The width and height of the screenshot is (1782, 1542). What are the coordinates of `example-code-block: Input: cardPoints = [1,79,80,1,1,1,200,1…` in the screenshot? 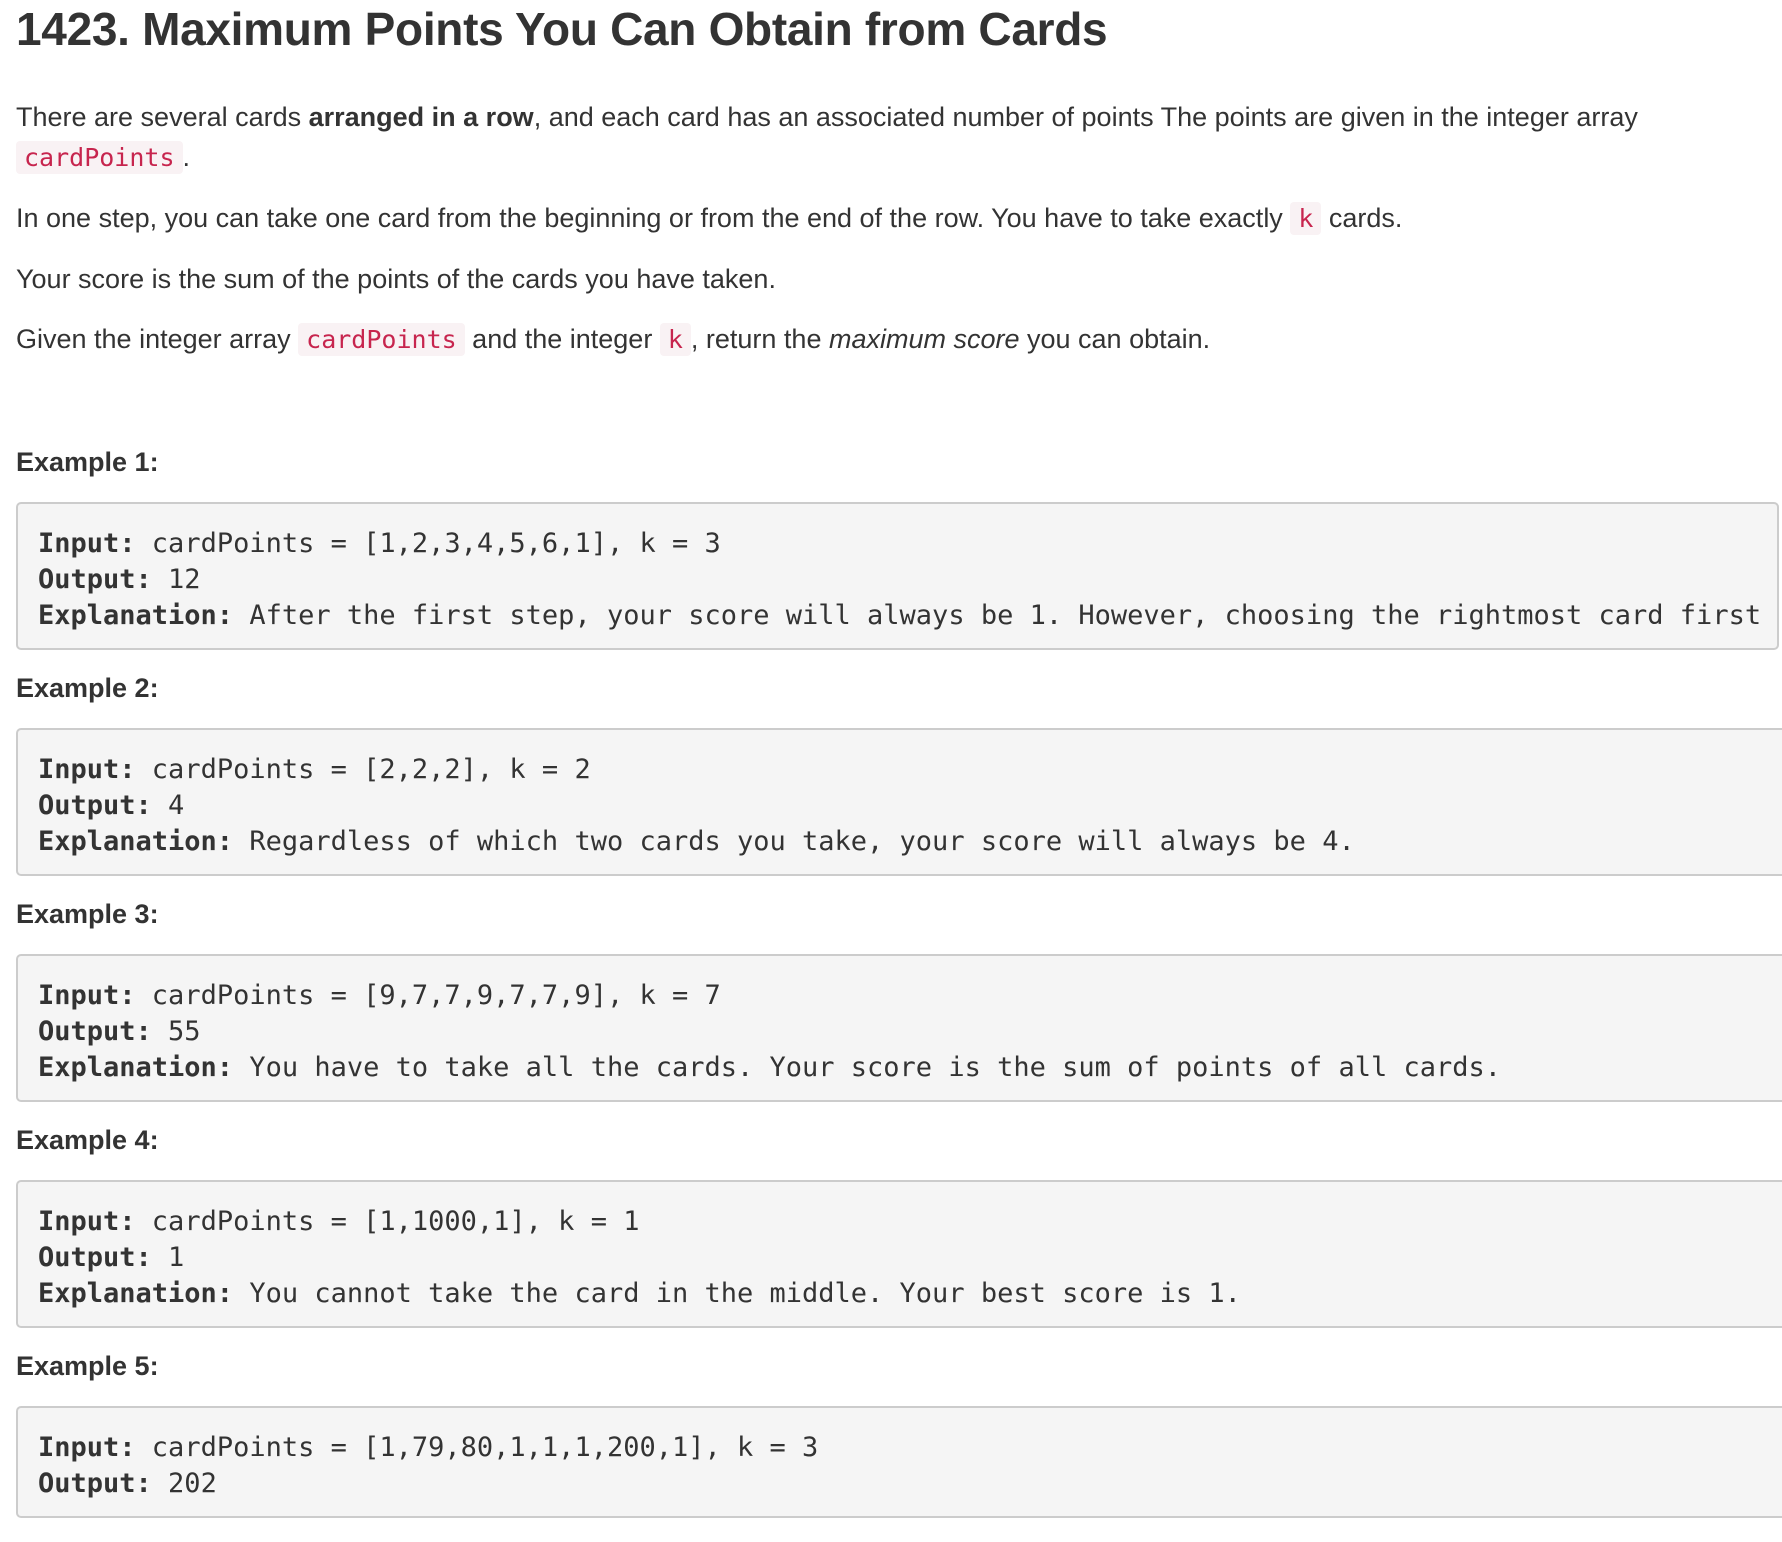 It's located at (899, 1462).